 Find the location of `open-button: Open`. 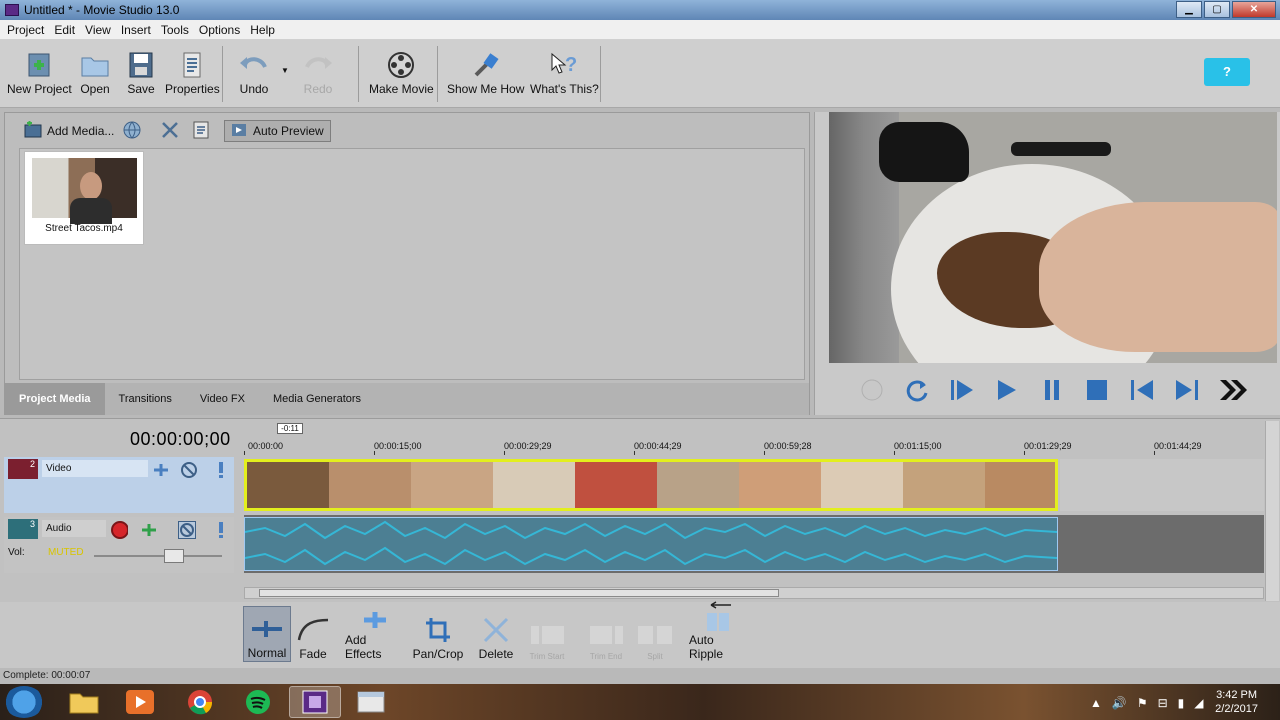

open-button: Open is located at coordinates (95, 72).